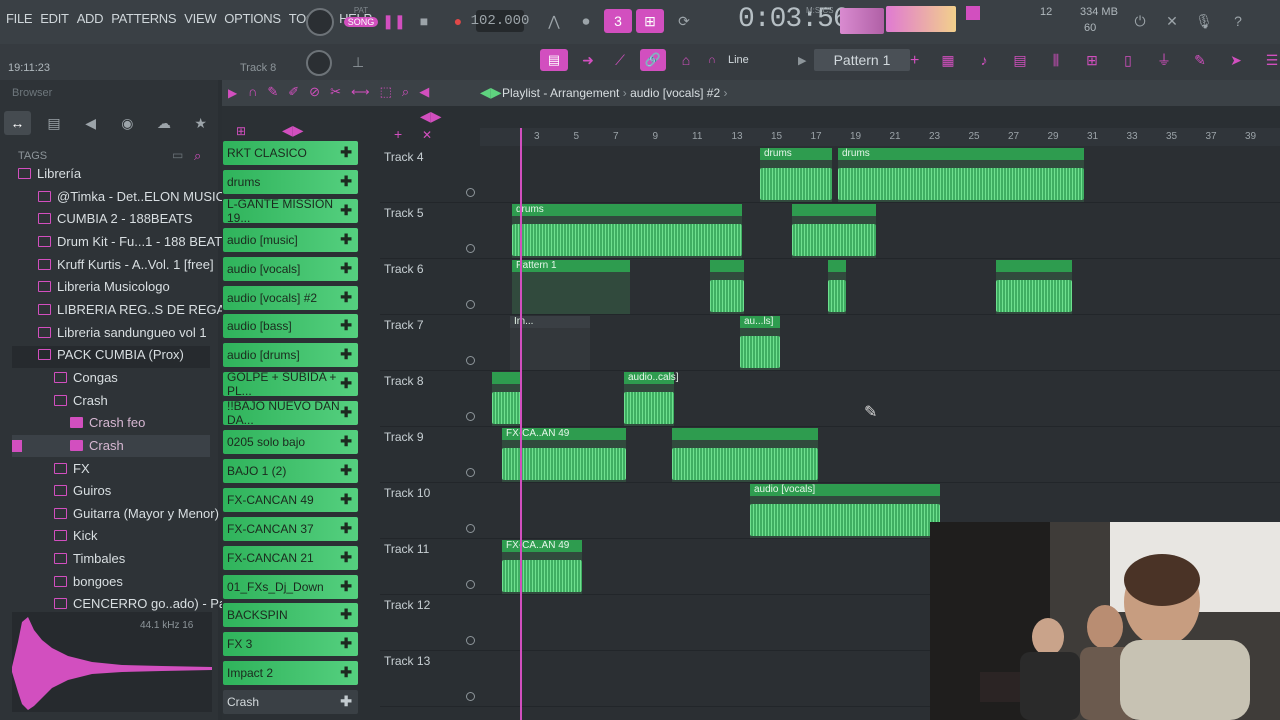  Describe the element at coordinates (82, 490) in the screenshot. I see `browser-tree-item: Guiros` at that location.